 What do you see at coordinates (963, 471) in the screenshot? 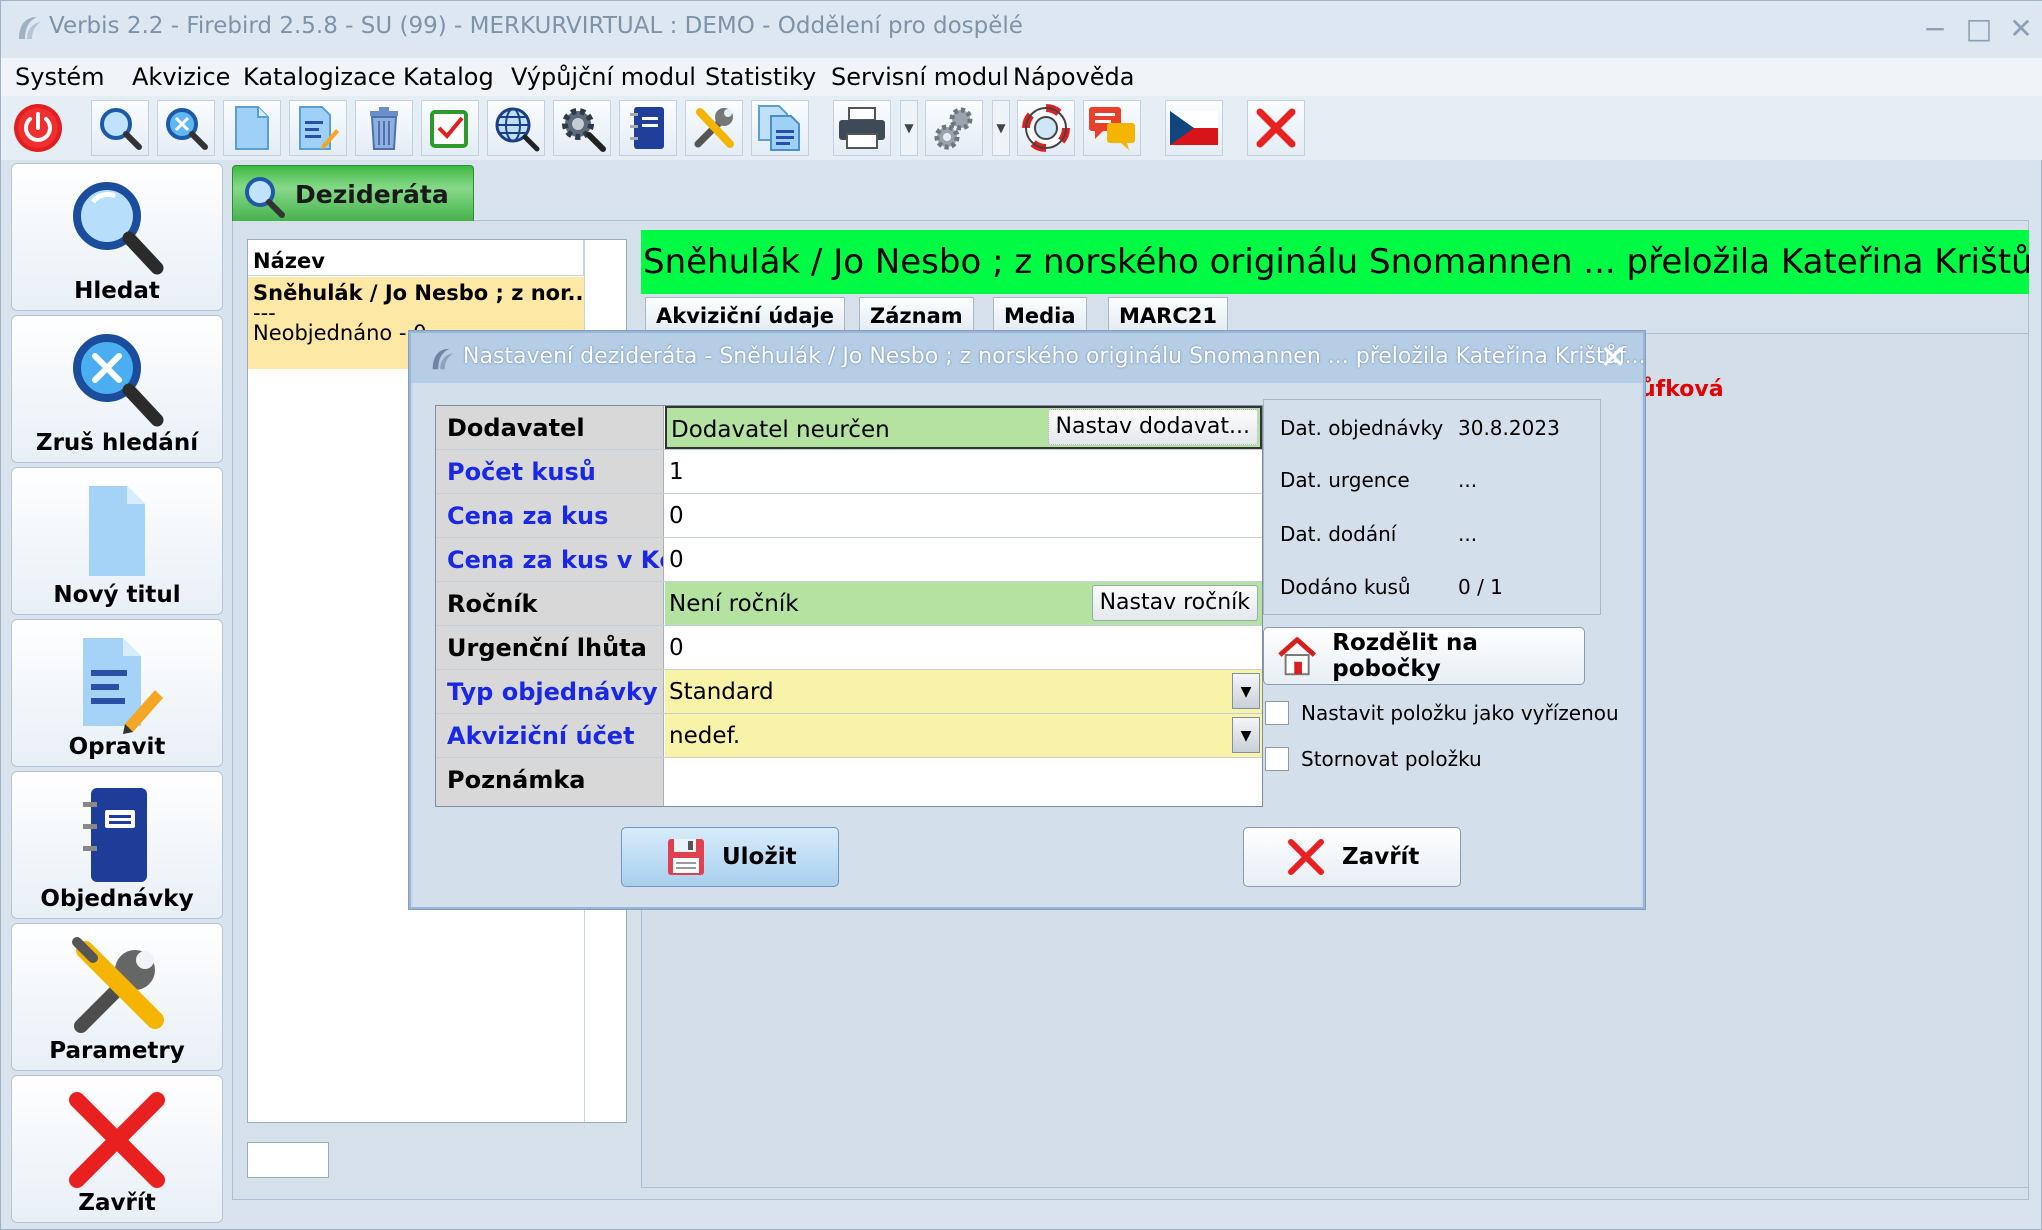
I see `pocet-kusu-field: 1` at bounding box center [963, 471].